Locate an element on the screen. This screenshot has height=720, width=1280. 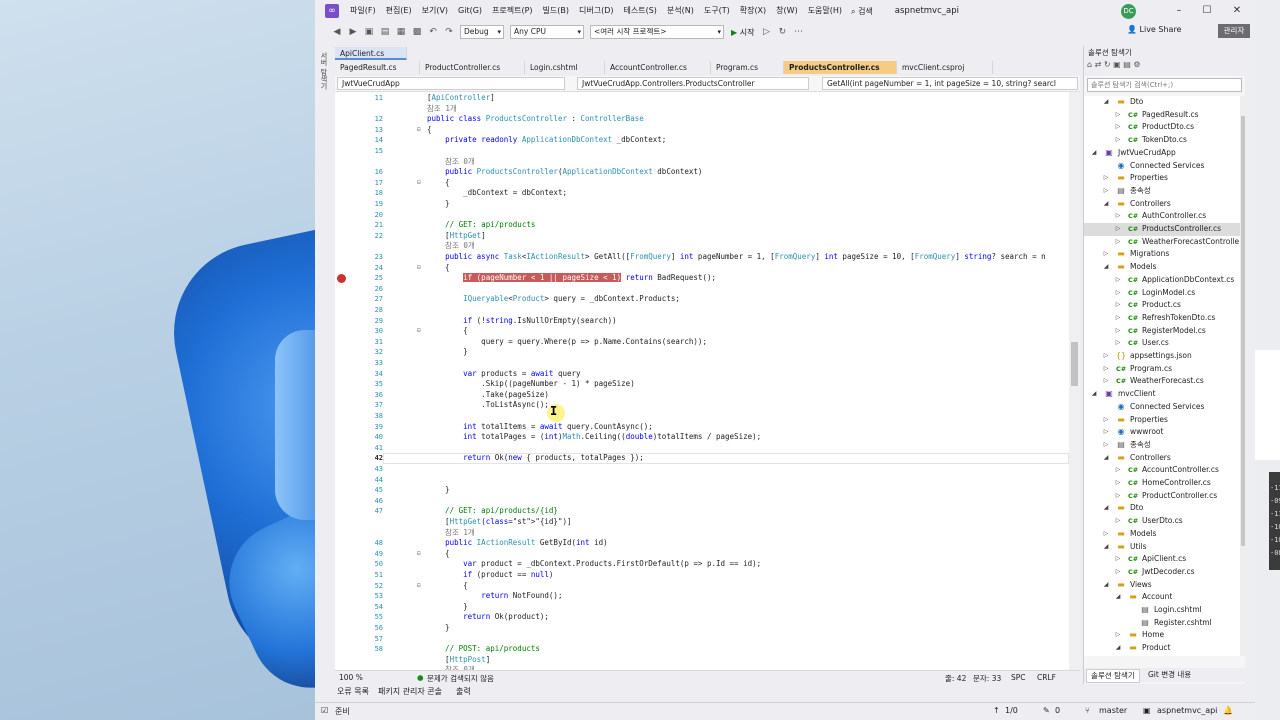
code-line: 26 is located at coordinates (702, 289).